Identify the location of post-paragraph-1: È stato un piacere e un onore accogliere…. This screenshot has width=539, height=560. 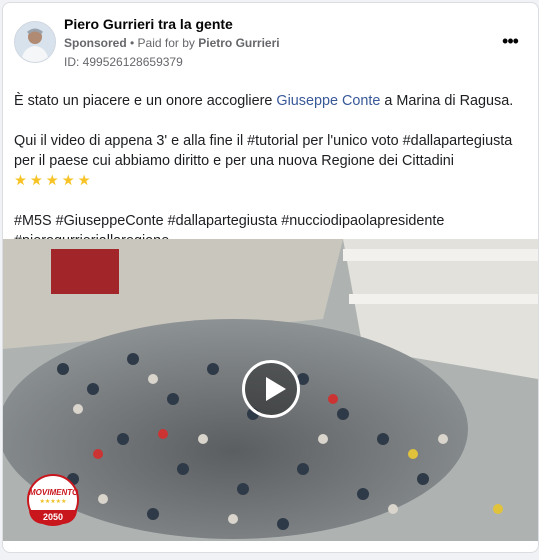
(271, 101).